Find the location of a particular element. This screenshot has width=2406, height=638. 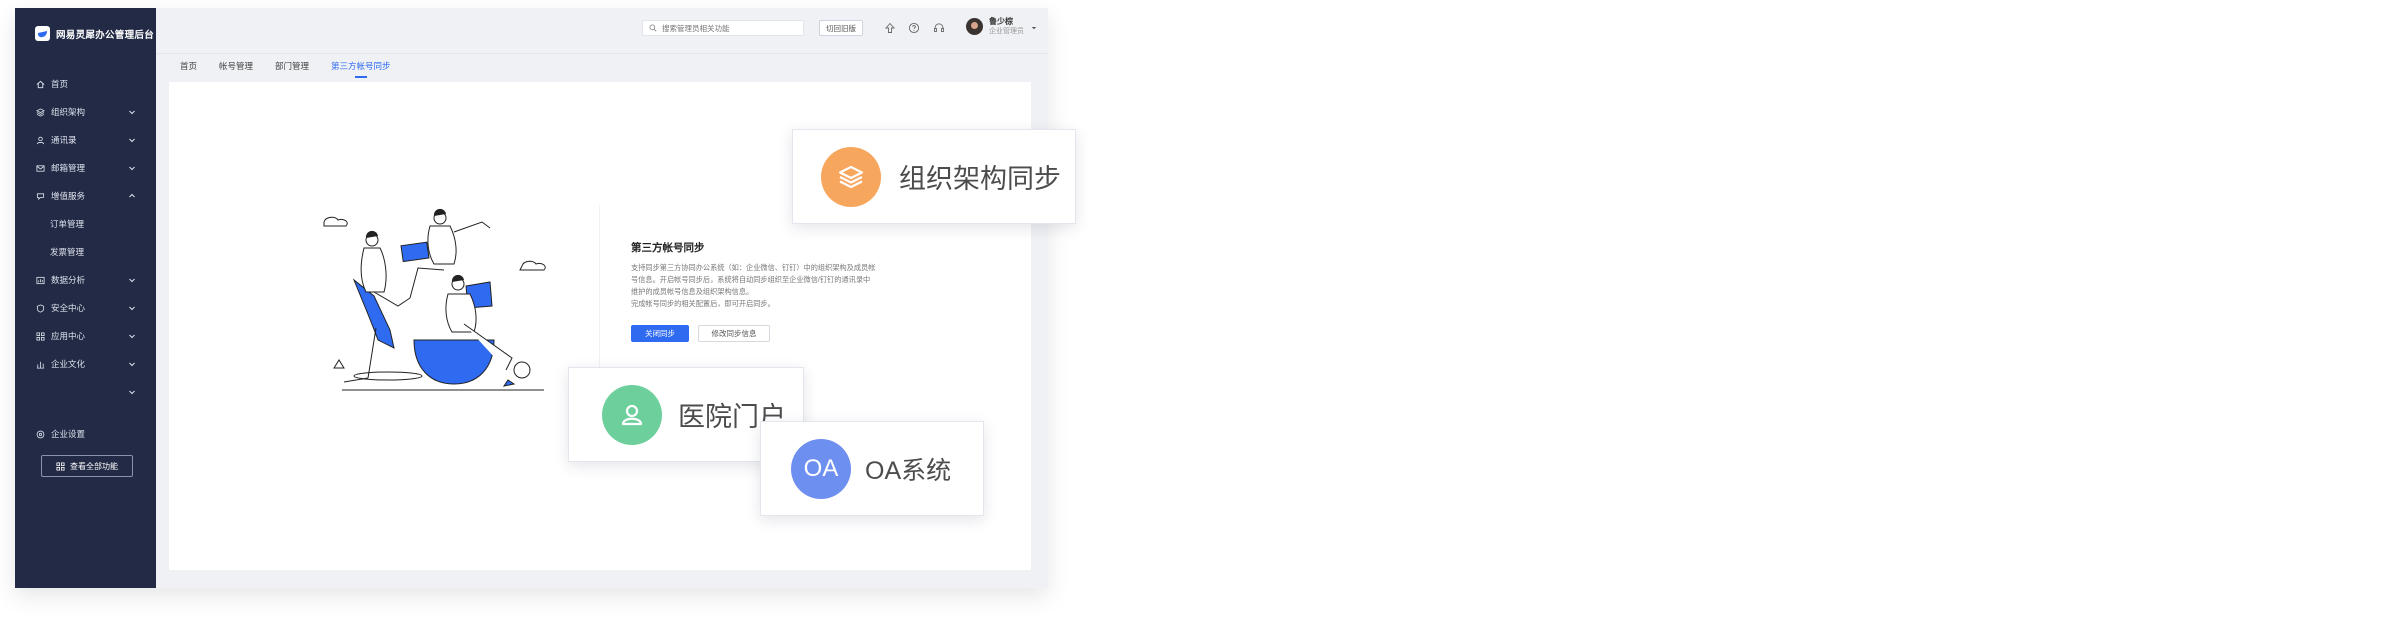

mail-icon is located at coordinates (40, 168).